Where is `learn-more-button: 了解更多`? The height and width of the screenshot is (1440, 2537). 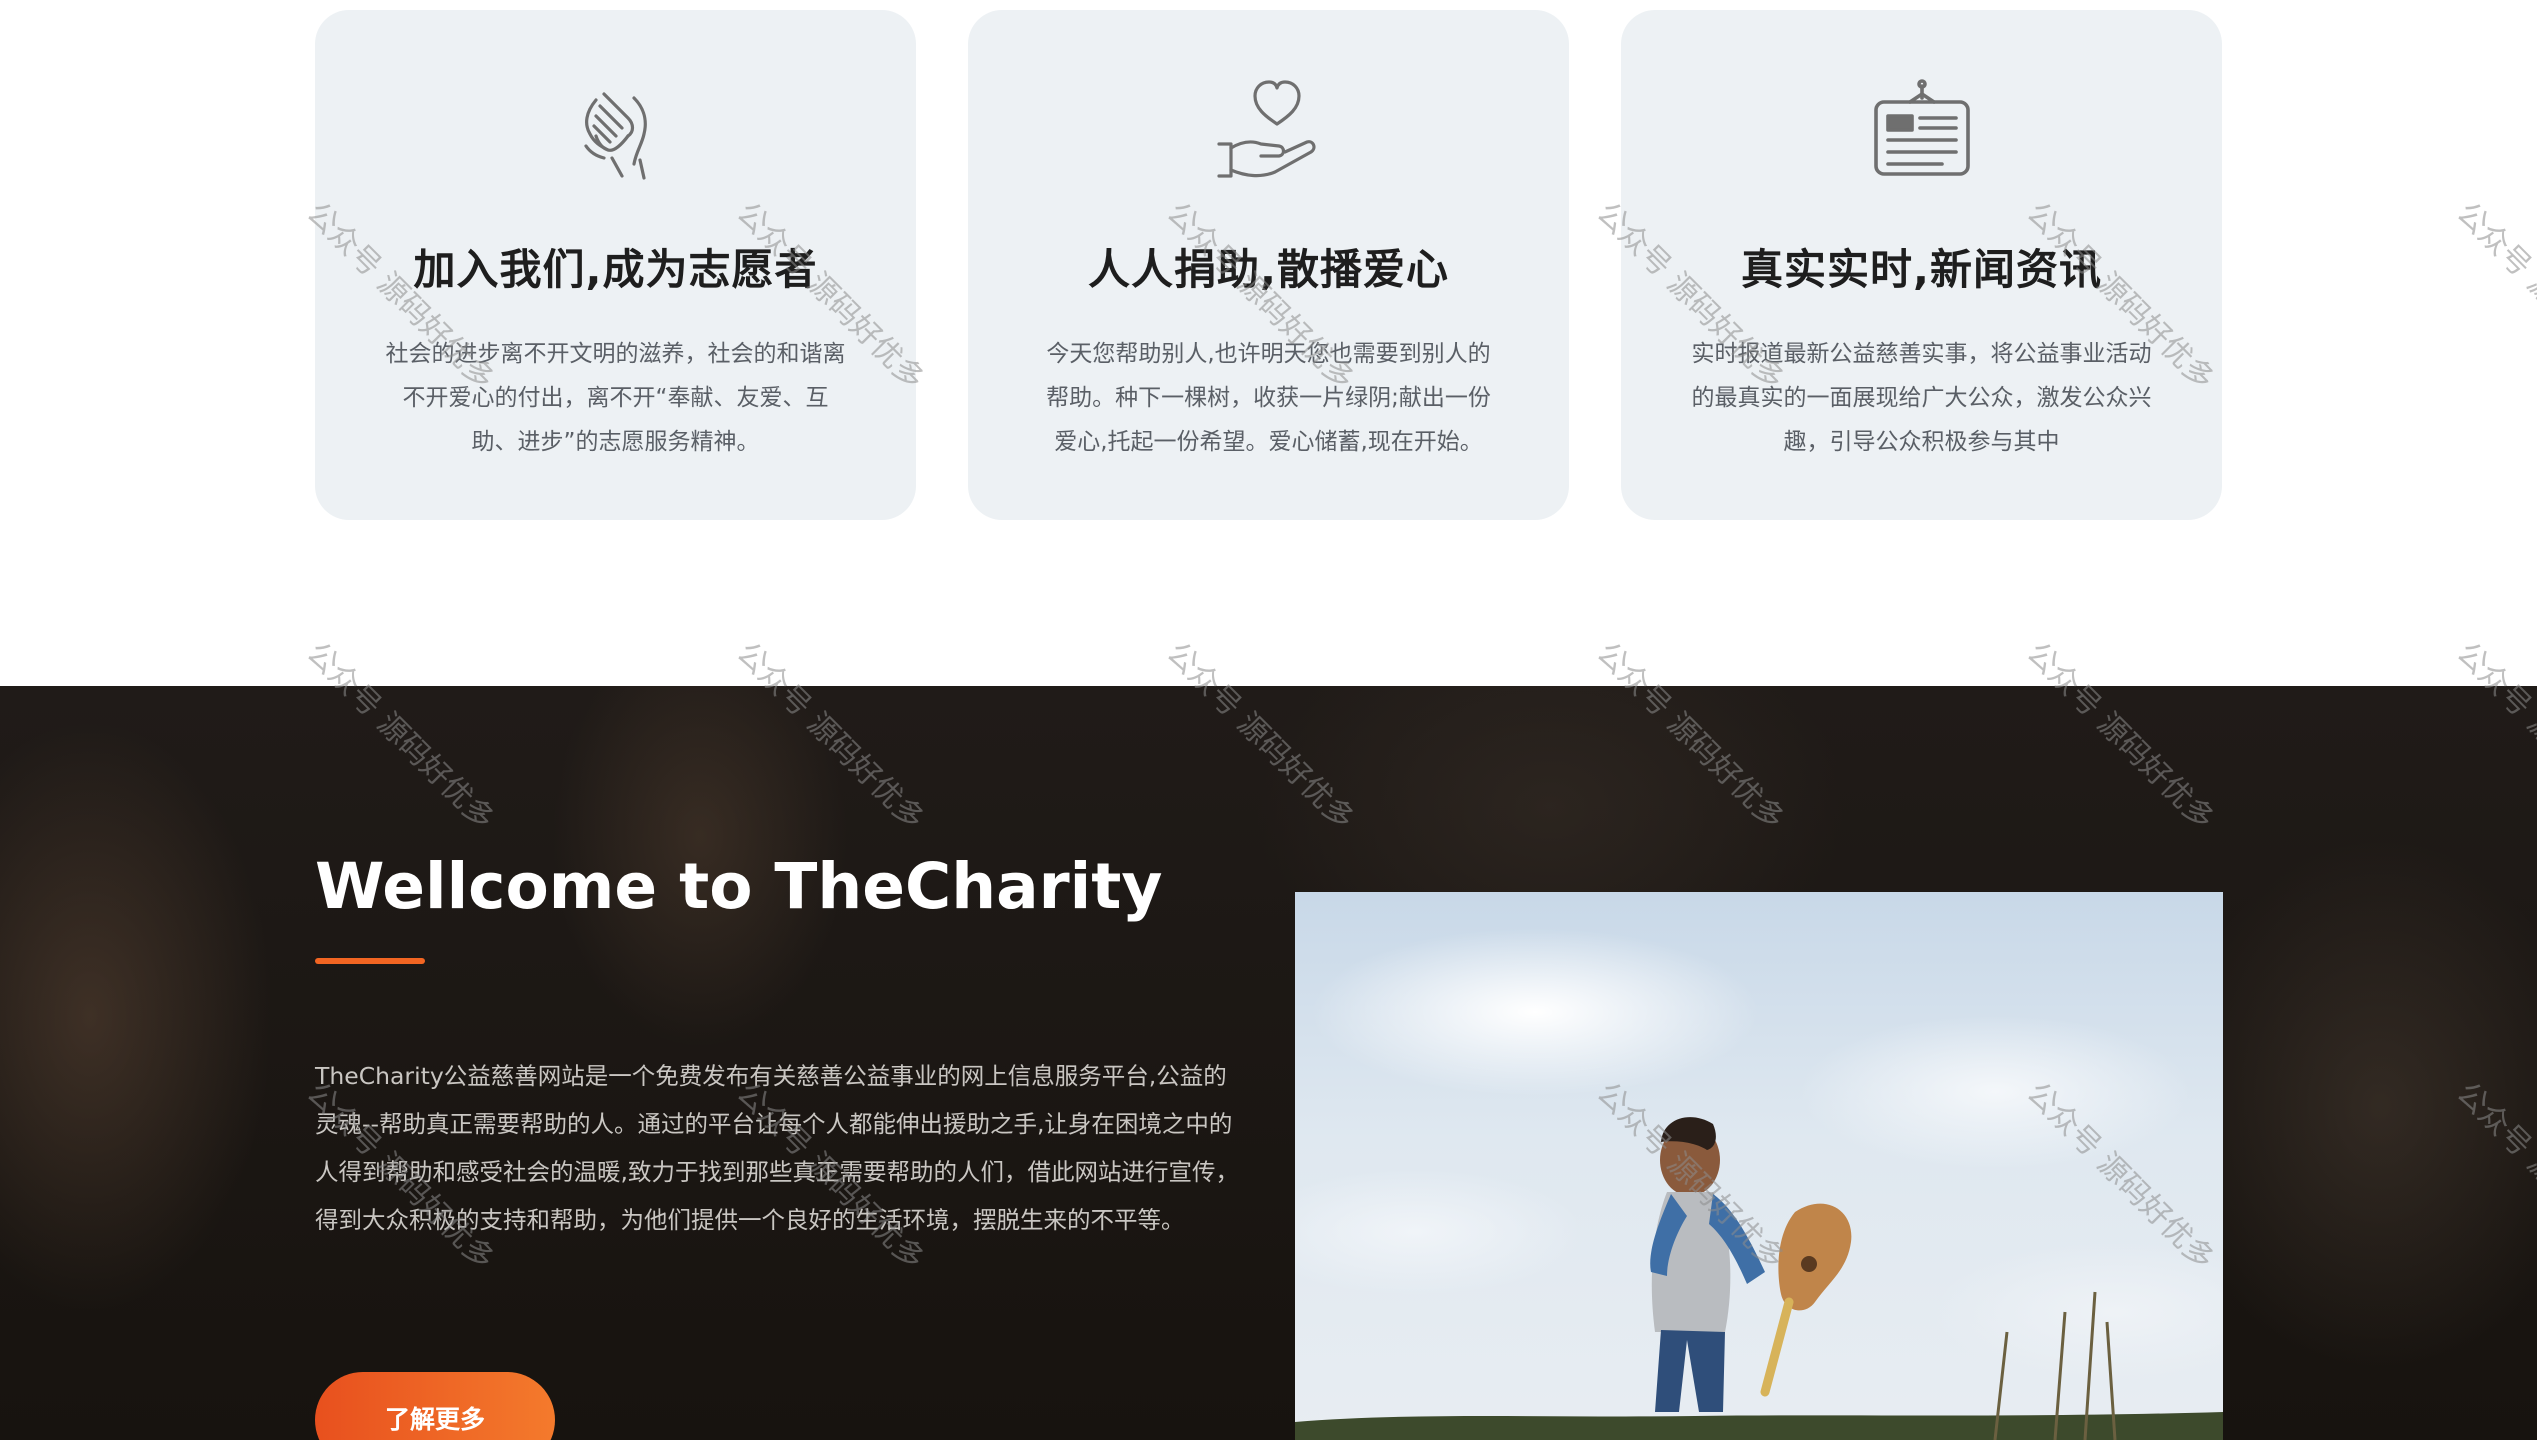 learn-more-button: 了解更多 is located at coordinates (435, 1406).